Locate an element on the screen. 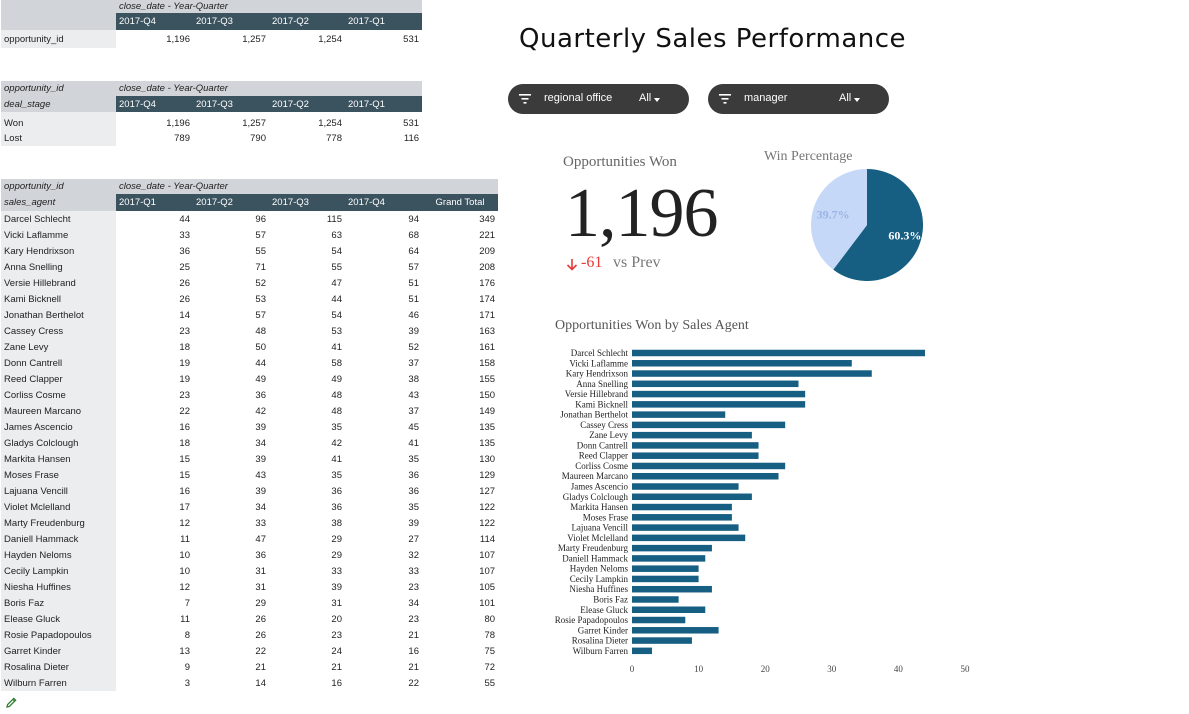 Image resolution: width=1189 pixels, height=714 pixels. filter-icon is located at coordinates (725, 99).